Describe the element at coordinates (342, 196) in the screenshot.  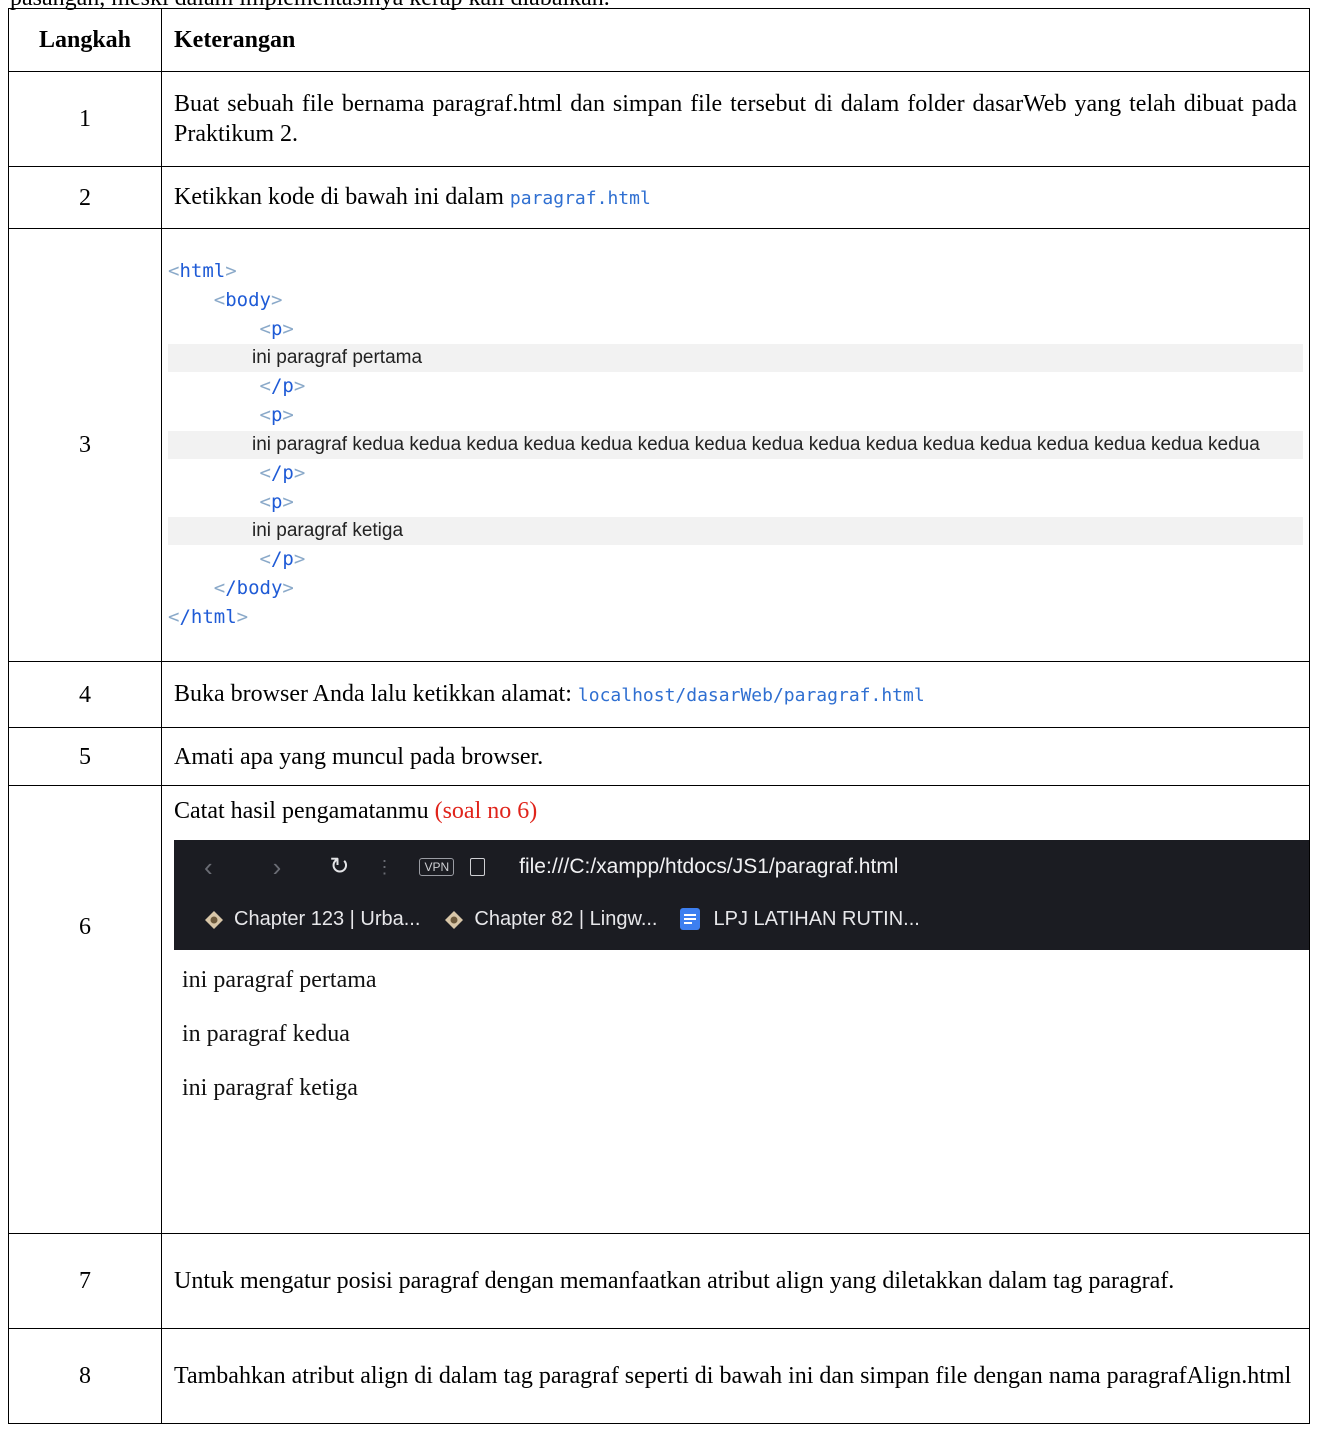
I see `step-text: Ketikkan kode di bawah ini dalam` at that location.